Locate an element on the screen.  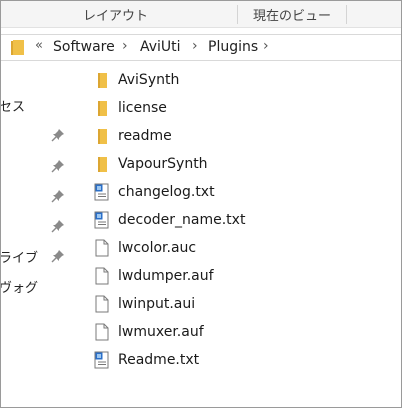
nav-item-drive: ライブ is located at coordinates (19, 256).